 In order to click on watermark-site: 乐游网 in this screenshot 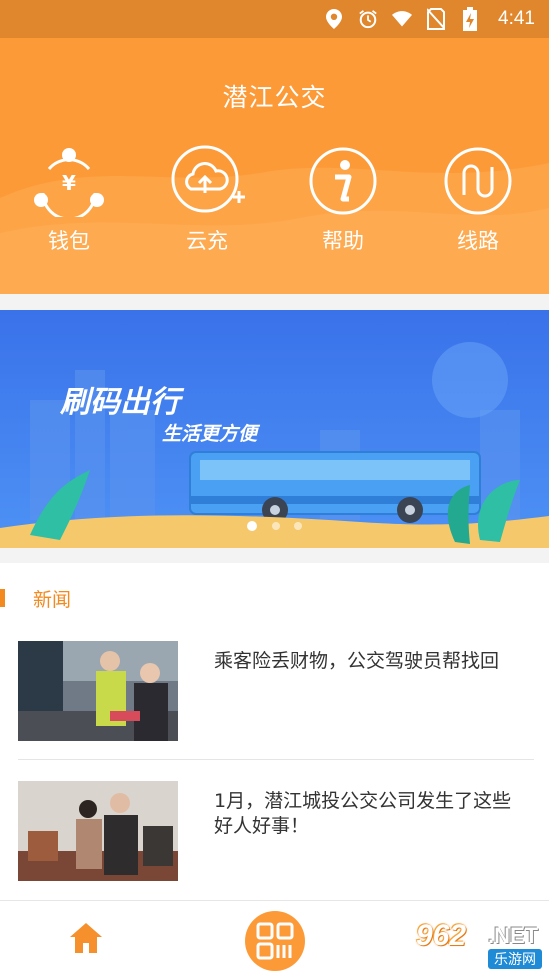, I will do `click(515, 959)`.